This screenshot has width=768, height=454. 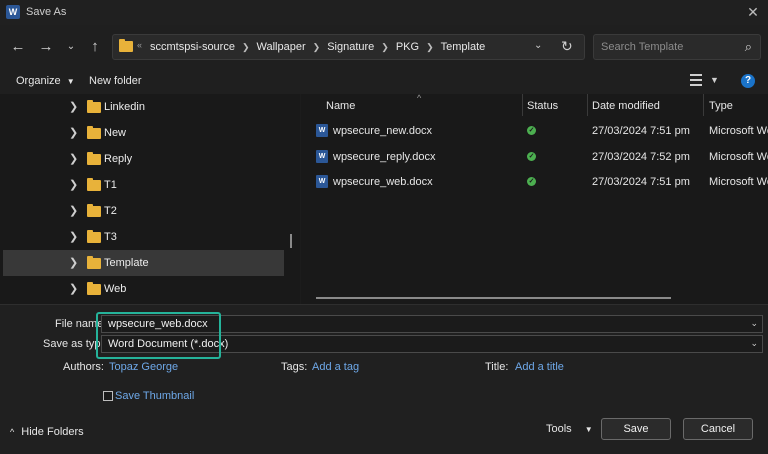 What do you see at coordinates (118, 159) in the screenshot?
I see `tree-item-label: Reply` at bounding box center [118, 159].